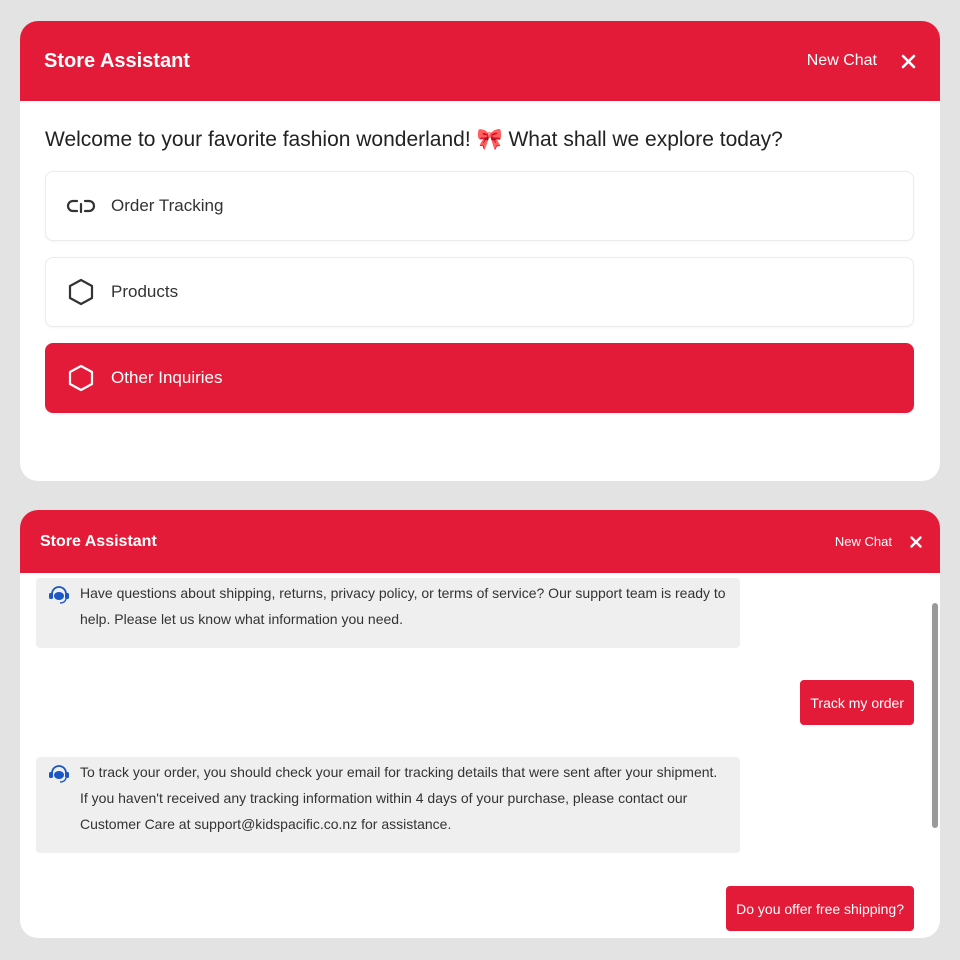 The width and height of the screenshot is (960, 960). Describe the element at coordinates (145, 291) in the screenshot. I see `option-label: Products` at that location.